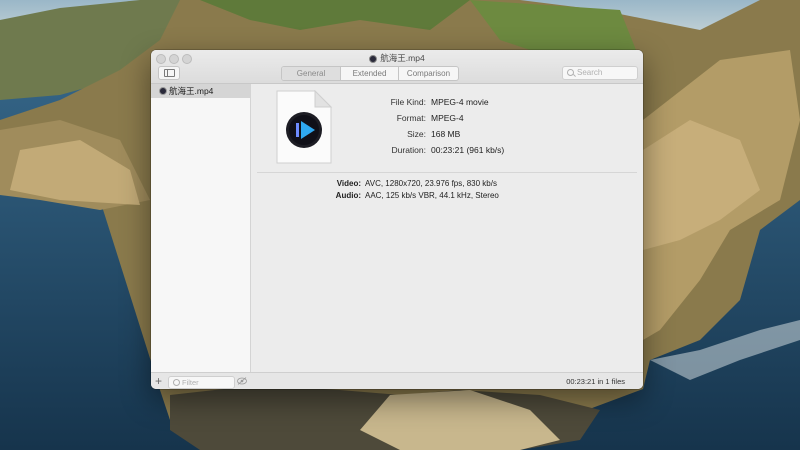 The width and height of the screenshot is (800, 450). Describe the element at coordinates (447, 118) in the screenshot. I see `property-value: MPEG-4` at that location.